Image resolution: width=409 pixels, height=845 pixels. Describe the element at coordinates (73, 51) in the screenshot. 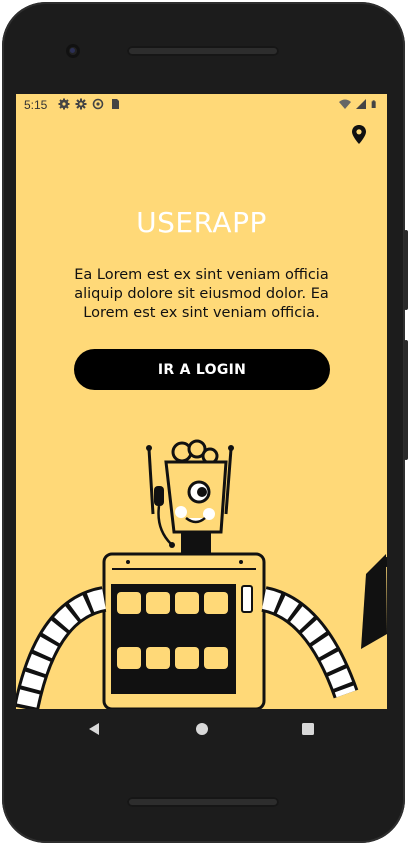

I see `front-camera` at that location.